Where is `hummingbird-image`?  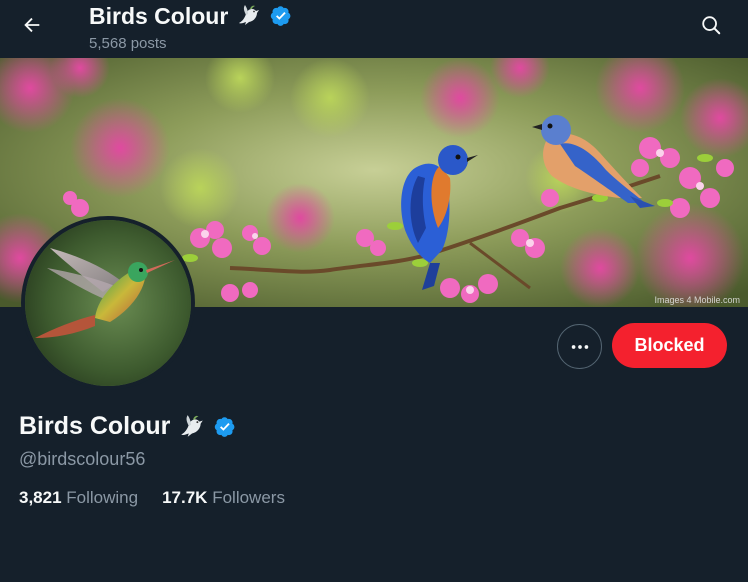
hummingbird-image is located at coordinates (108, 303).